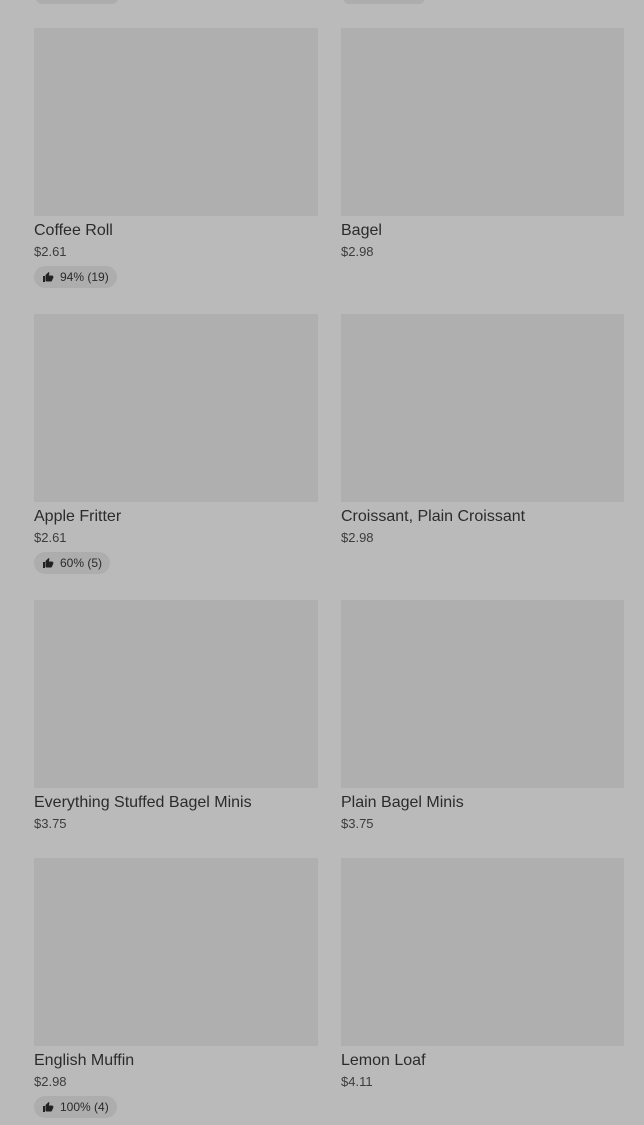 Image resolution: width=644 pixels, height=1125 pixels. Describe the element at coordinates (81, 563) in the screenshot. I see `rating-text: 60% (5)` at that location.